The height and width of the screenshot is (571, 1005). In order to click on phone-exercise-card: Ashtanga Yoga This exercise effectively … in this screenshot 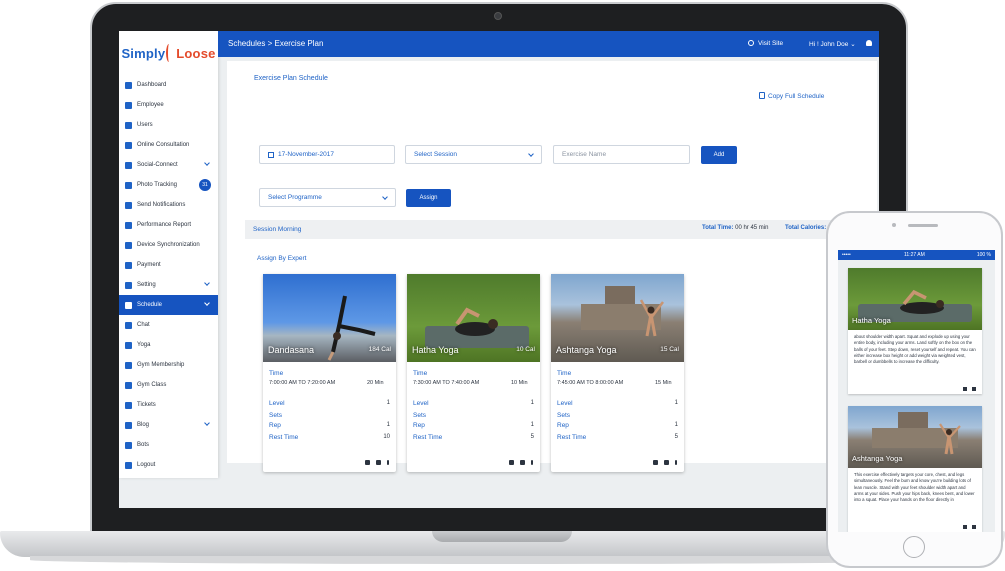, I will do `click(915, 469)`.